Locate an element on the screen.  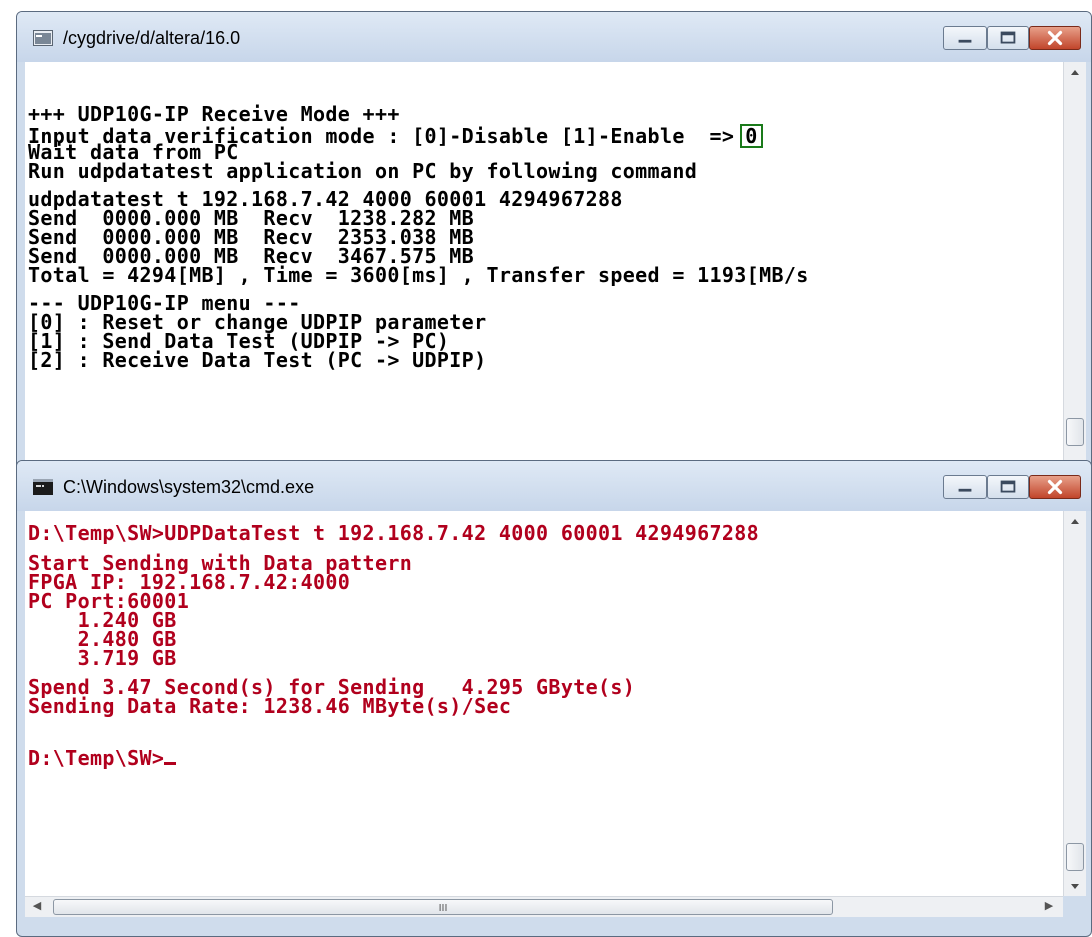
scroll-right-icon: ▶ is located at coordinates (1049, 907).